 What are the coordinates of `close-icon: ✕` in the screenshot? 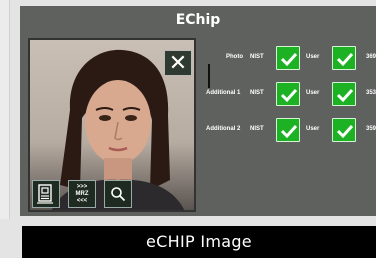 It's located at (178, 62).